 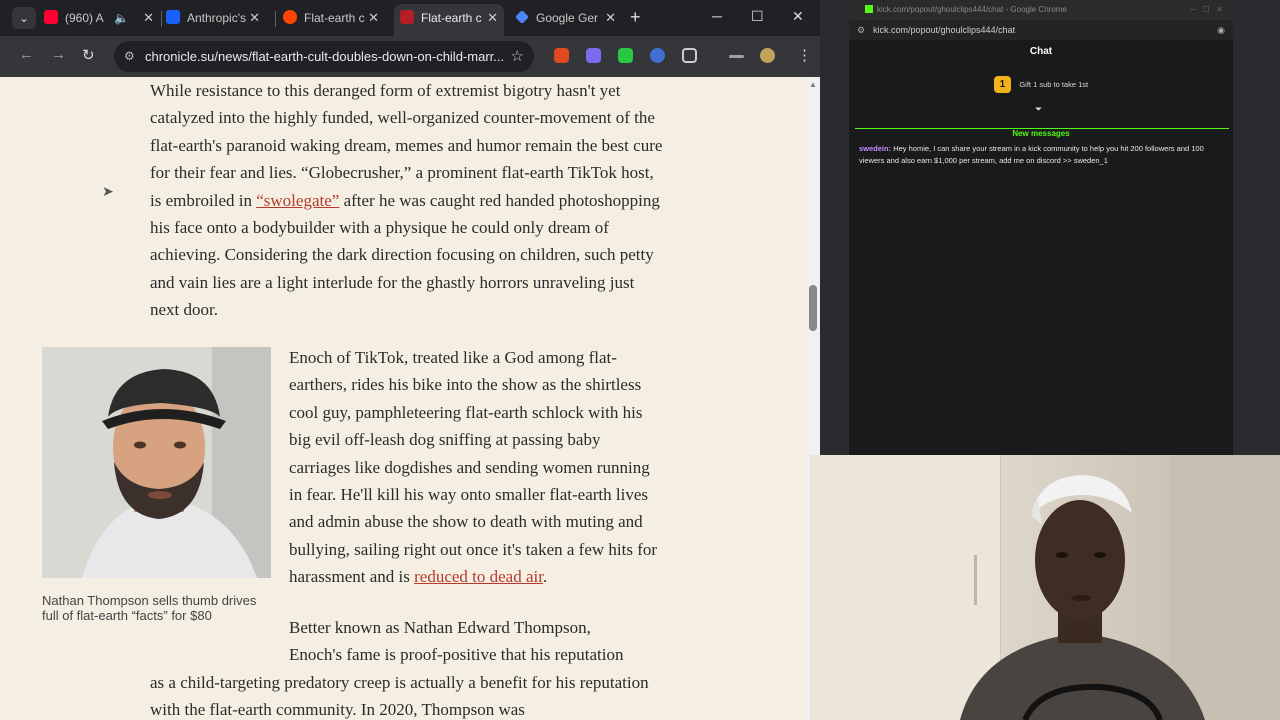 What do you see at coordinates (121, 18) in the screenshot?
I see `speaker-icon: 🔈` at bounding box center [121, 18].